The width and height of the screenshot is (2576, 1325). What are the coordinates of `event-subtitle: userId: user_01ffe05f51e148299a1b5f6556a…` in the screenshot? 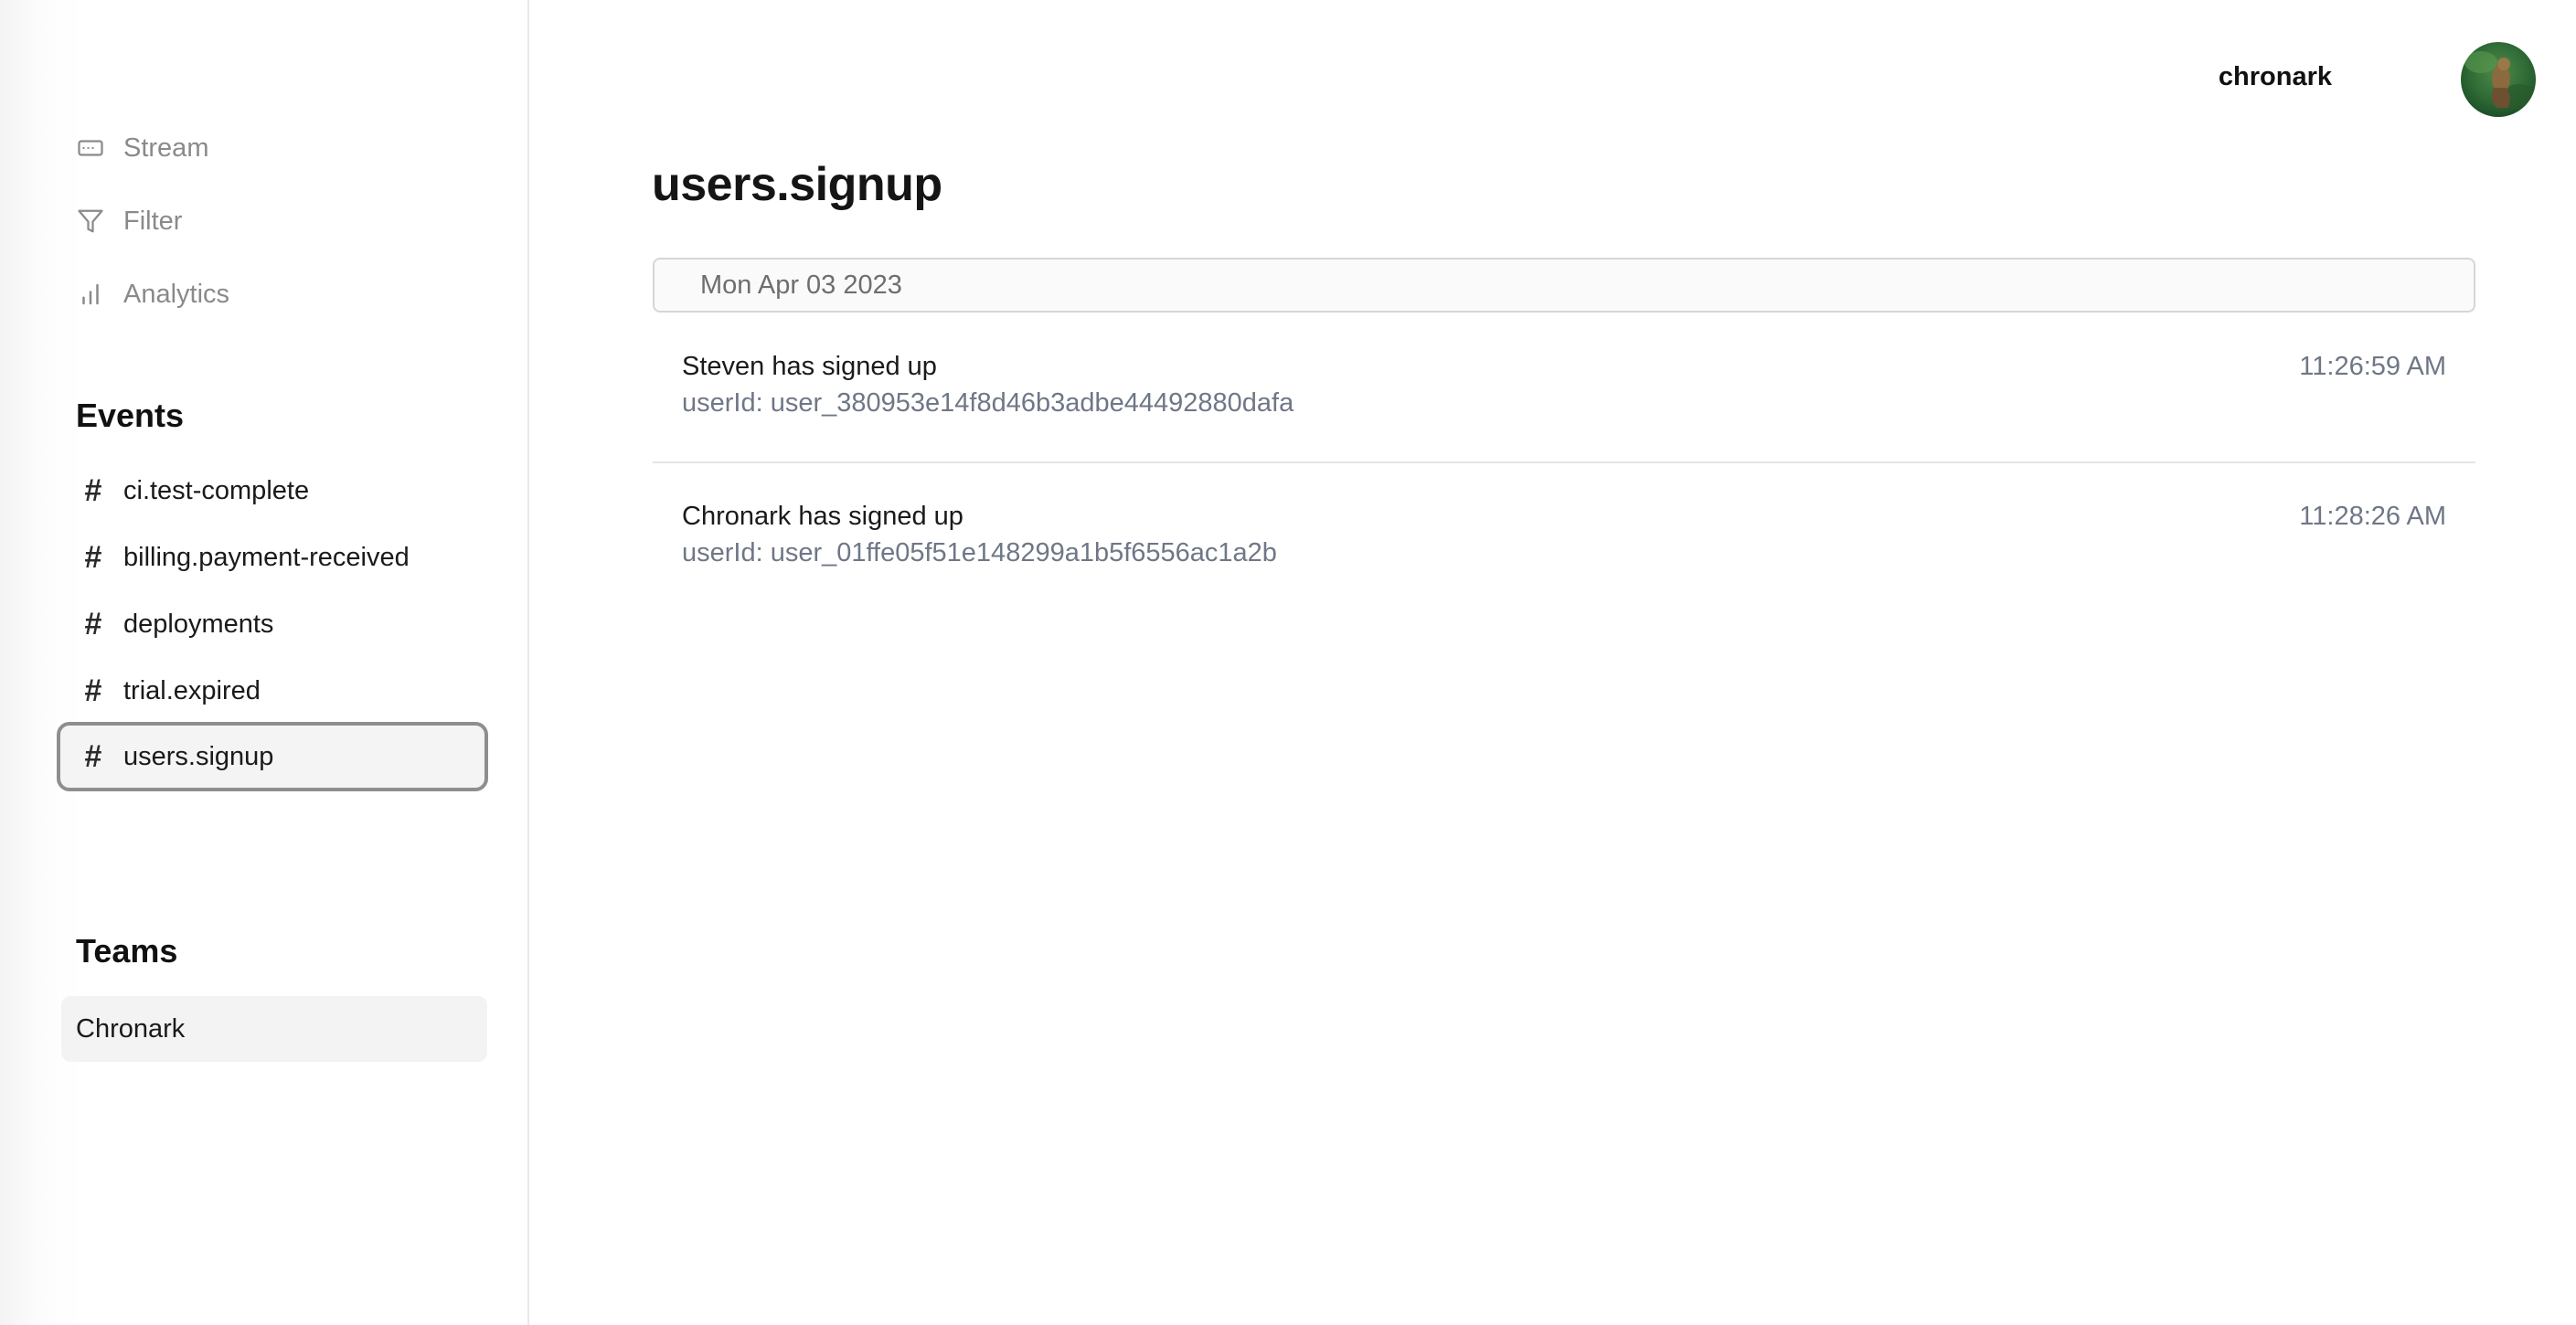 It's located at (980, 552).